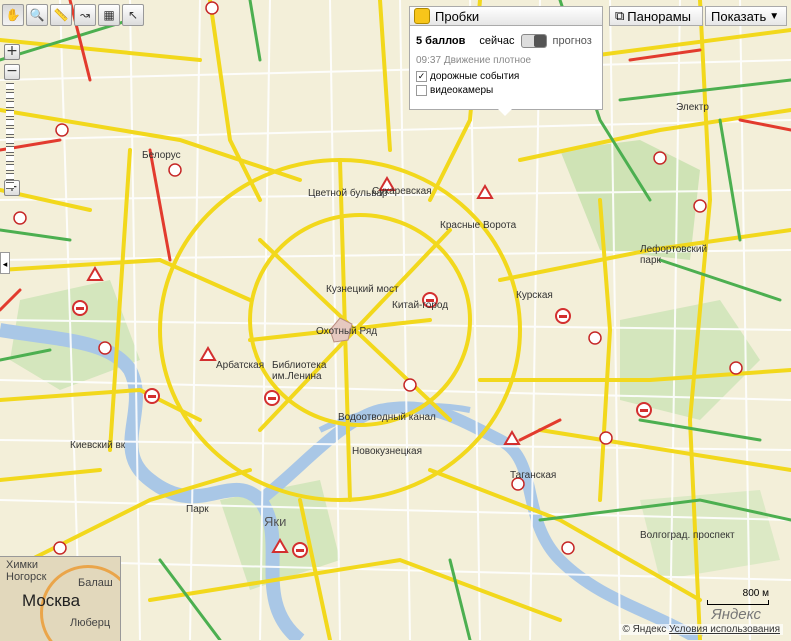  What do you see at coordinates (22, 565) in the screenshot?
I see `minimap-label: Химки` at bounding box center [22, 565].